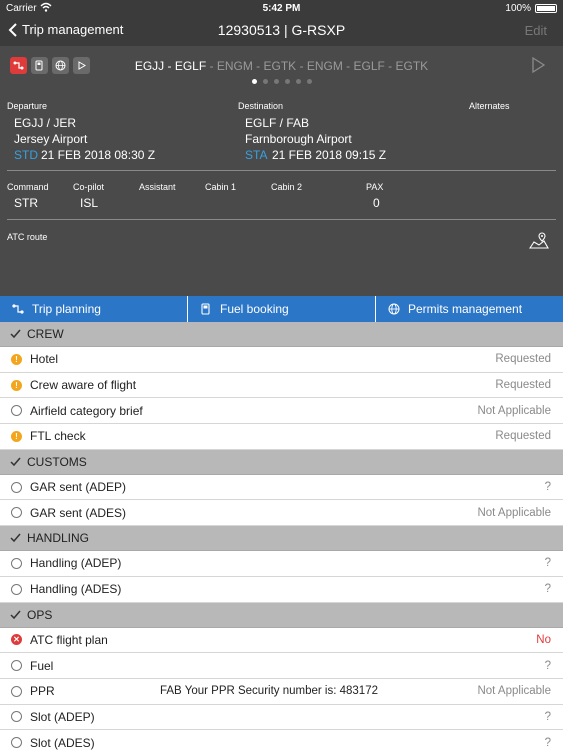  What do you see at coordinates (28, 187) in the screenshot?
I see `command-label: Command` at bounding box center [28, 187].